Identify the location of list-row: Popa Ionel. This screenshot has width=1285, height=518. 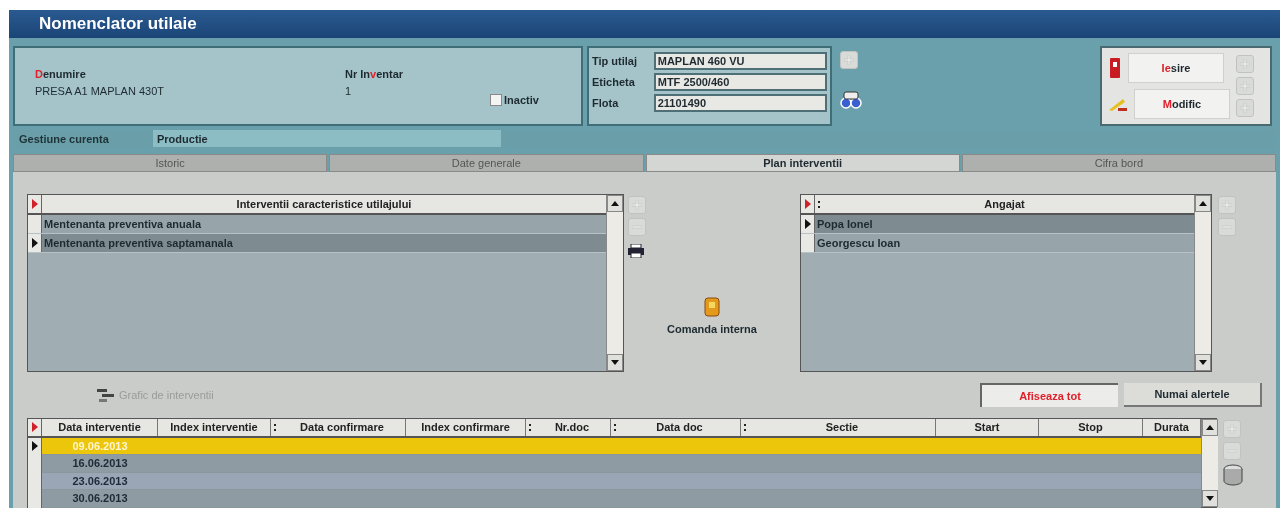
(1004, 224).